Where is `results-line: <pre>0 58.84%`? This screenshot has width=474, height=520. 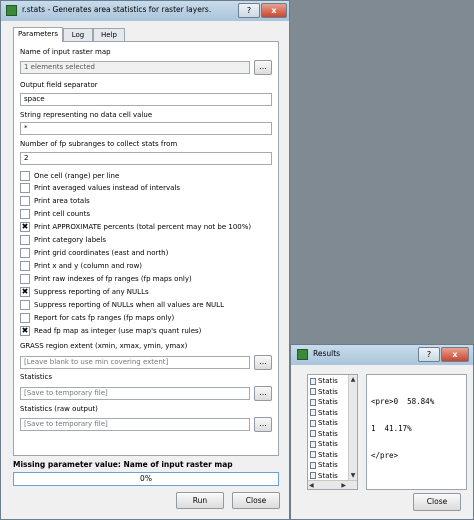 results-line: <pre>0 58.84% is located at coordinates (403, 401).